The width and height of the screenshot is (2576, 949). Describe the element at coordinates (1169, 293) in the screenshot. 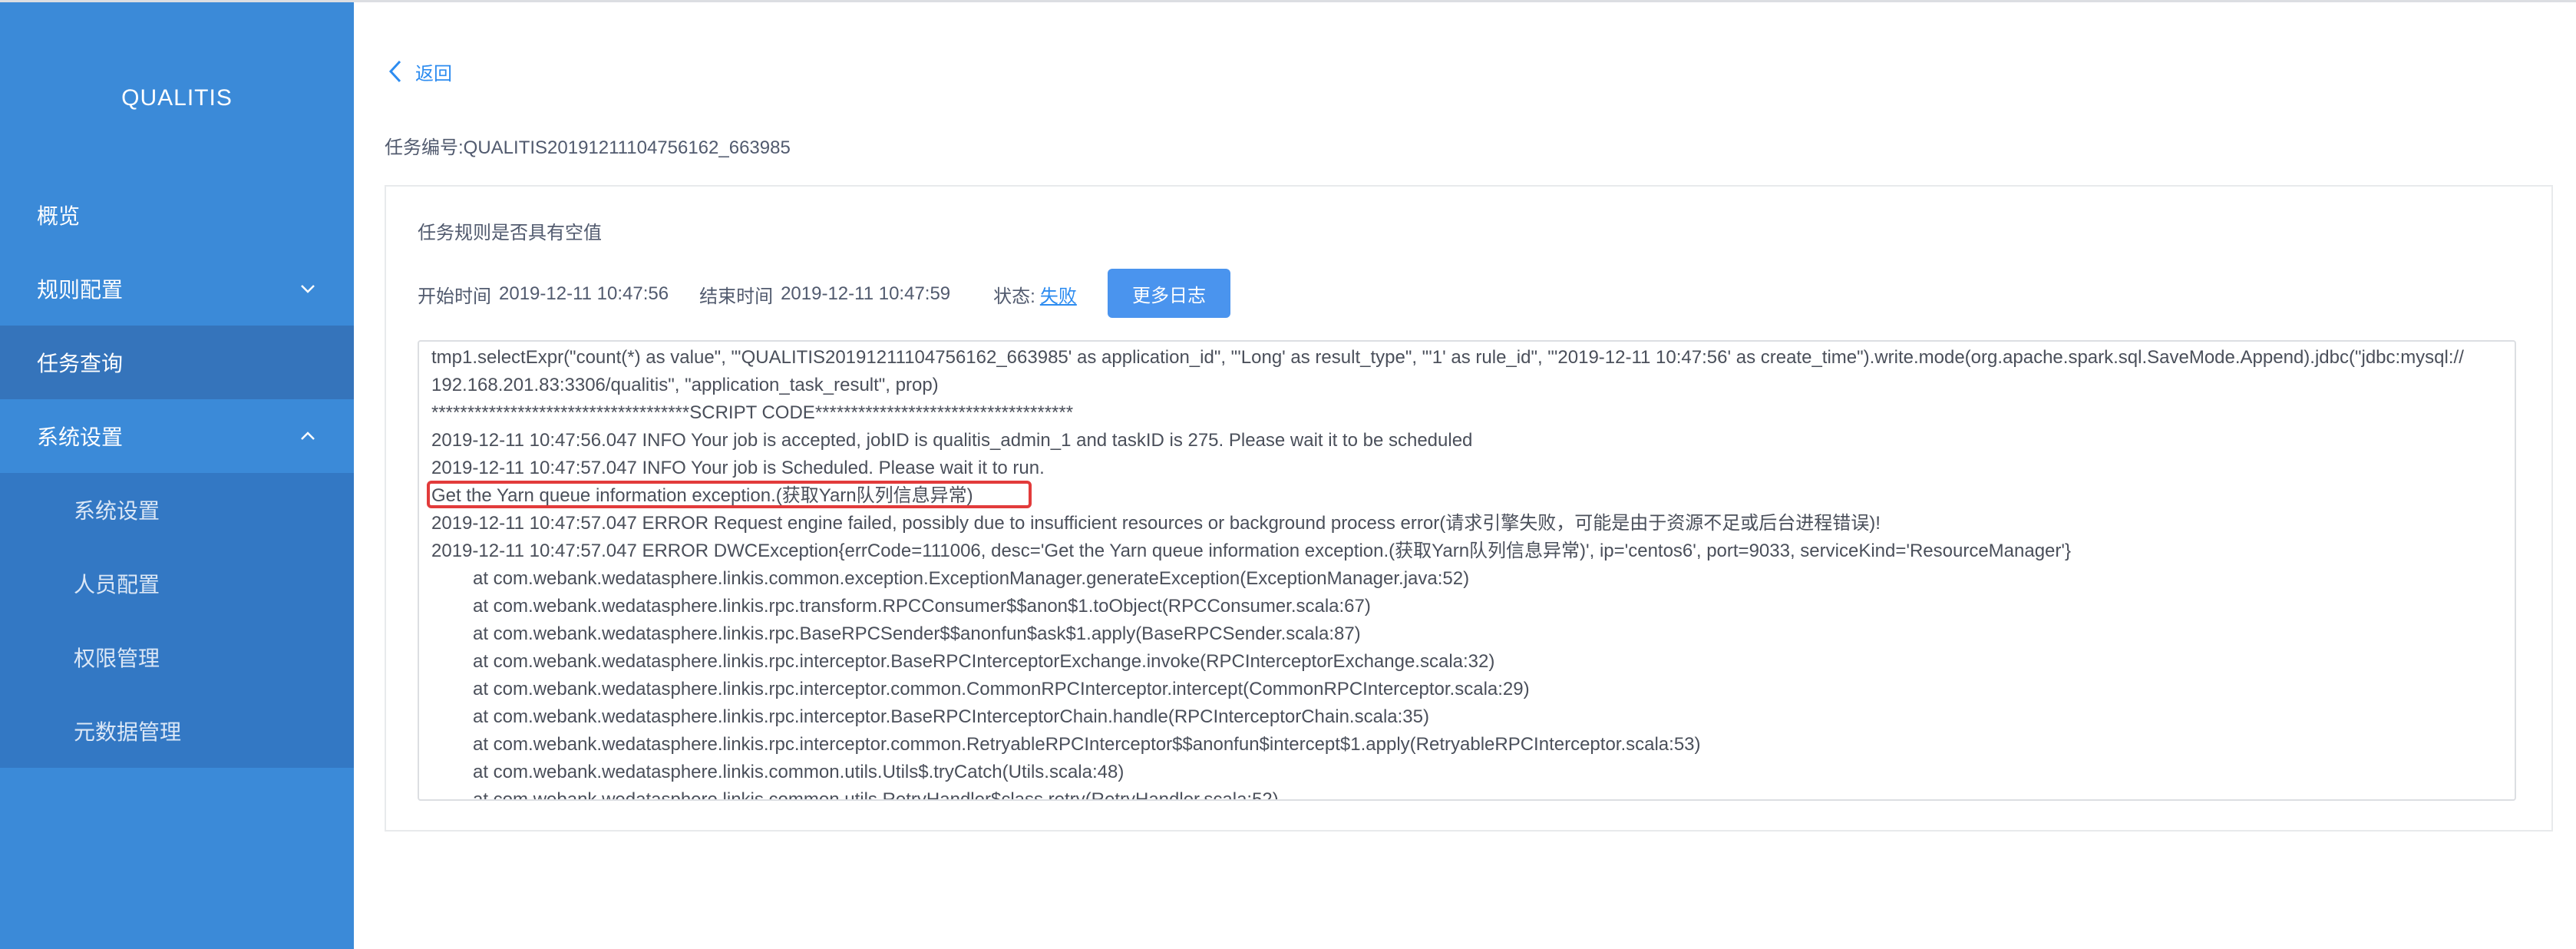

I see `more-logs-button: 更多日志` at that location.